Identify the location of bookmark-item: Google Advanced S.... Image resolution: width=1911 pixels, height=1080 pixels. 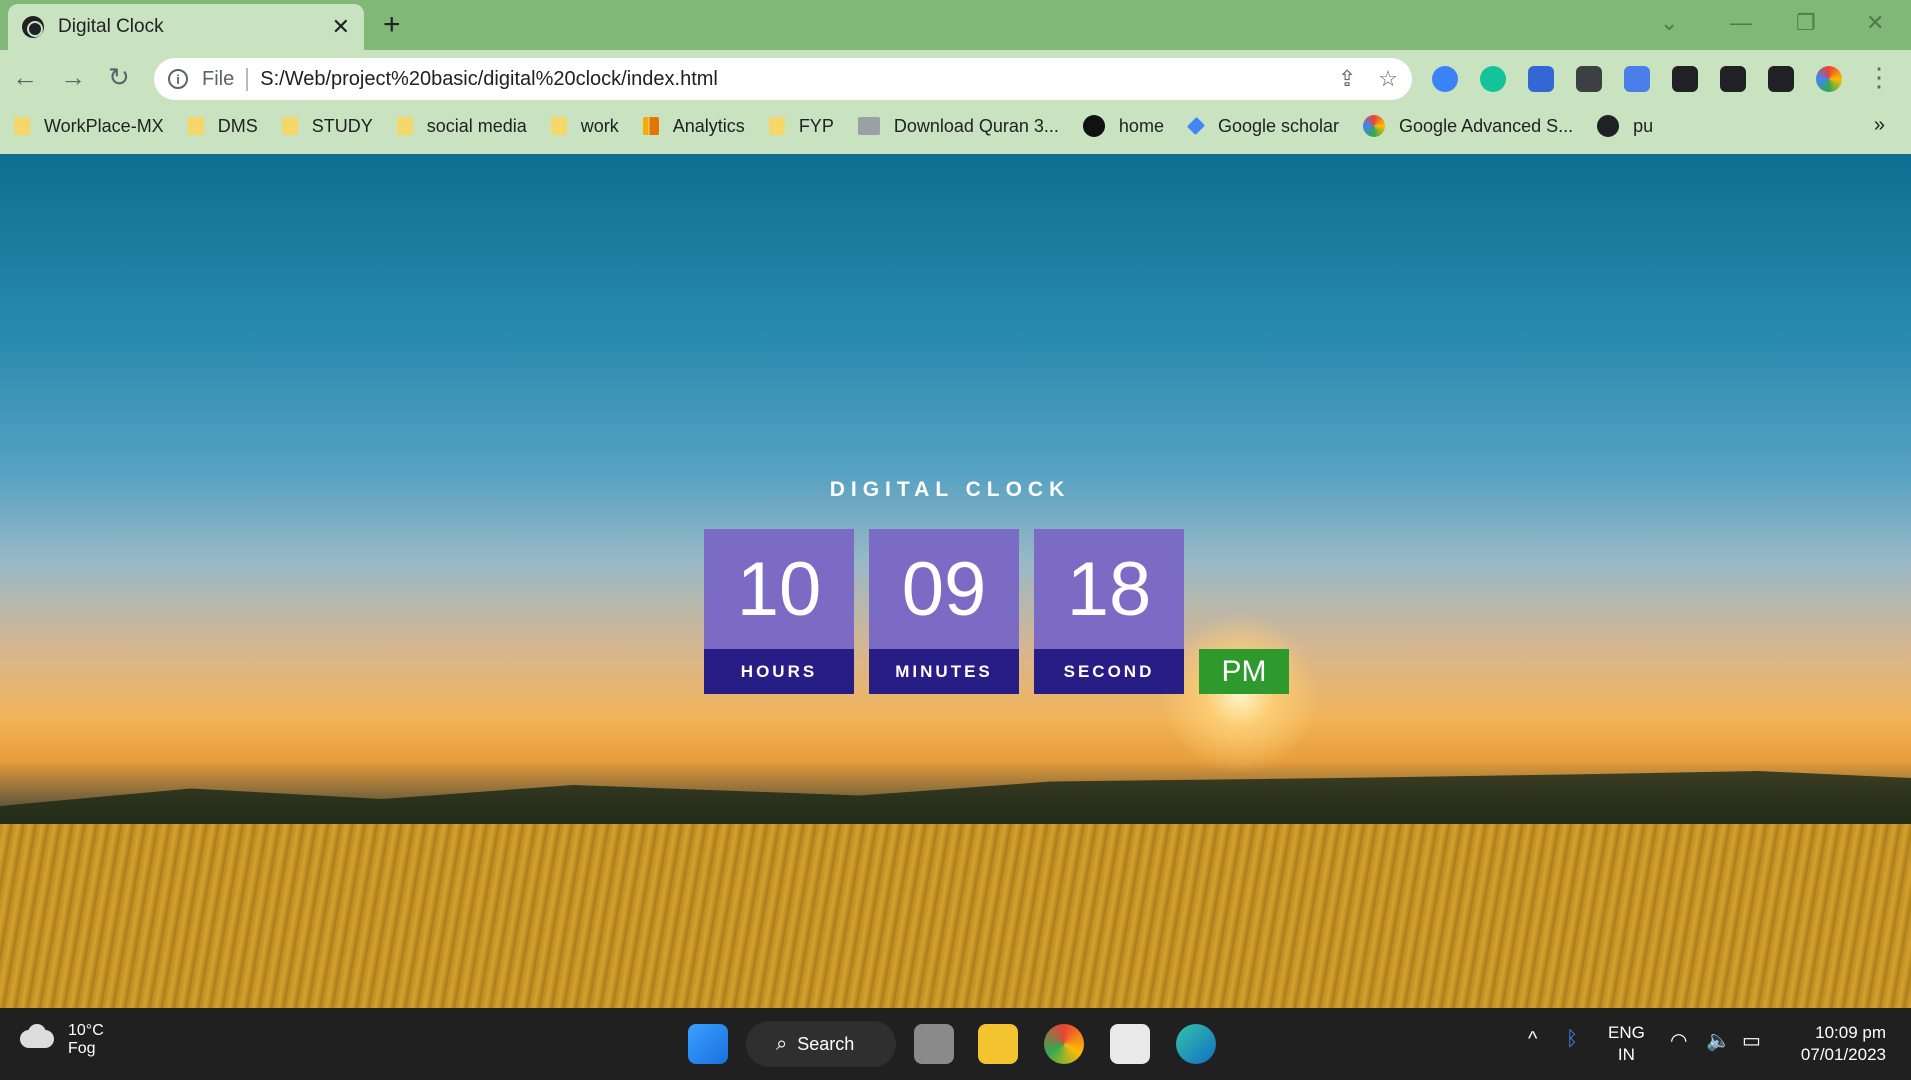
(1468, 126).